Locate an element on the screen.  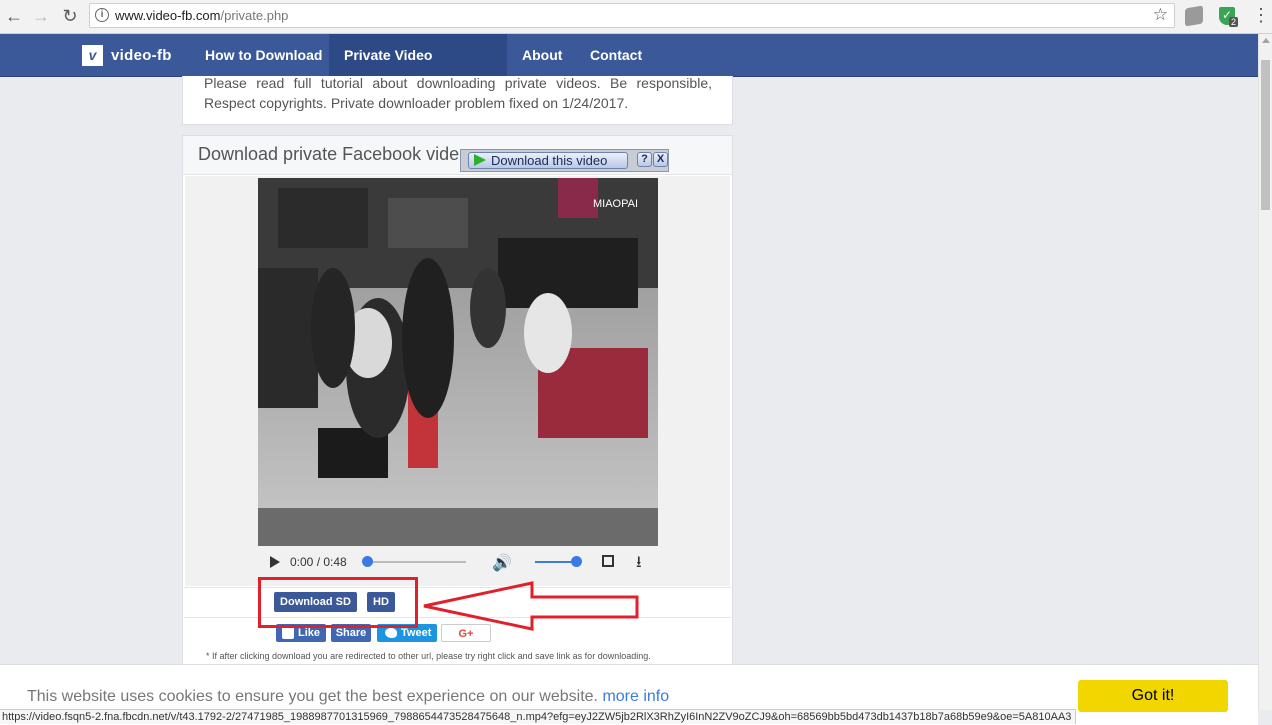
nav-about: About is located at coordinates (542, 55).